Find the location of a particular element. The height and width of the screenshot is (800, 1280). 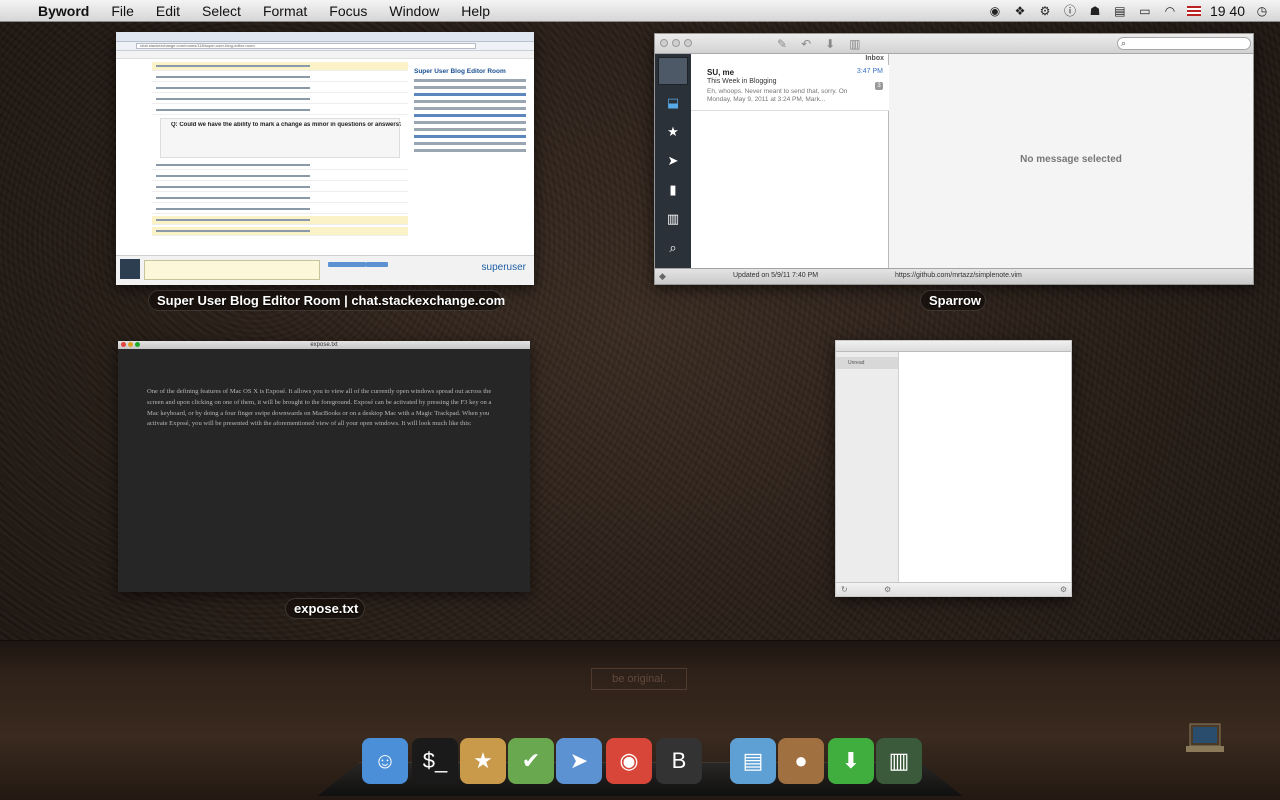

account-avatar is located at coordinates (673, 71).